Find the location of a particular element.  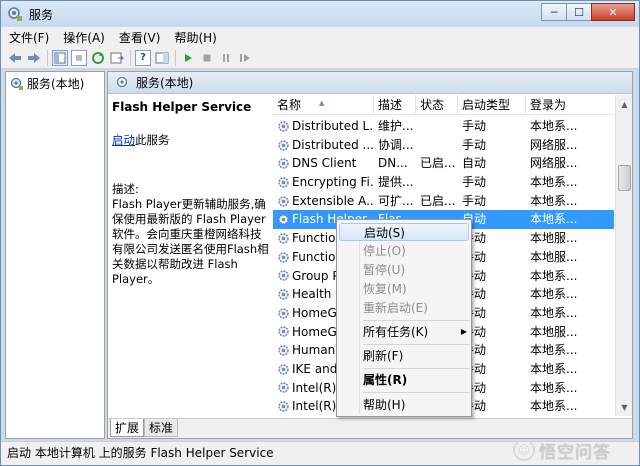

maximize-button: ☐ is located at coordinates (579, 12).